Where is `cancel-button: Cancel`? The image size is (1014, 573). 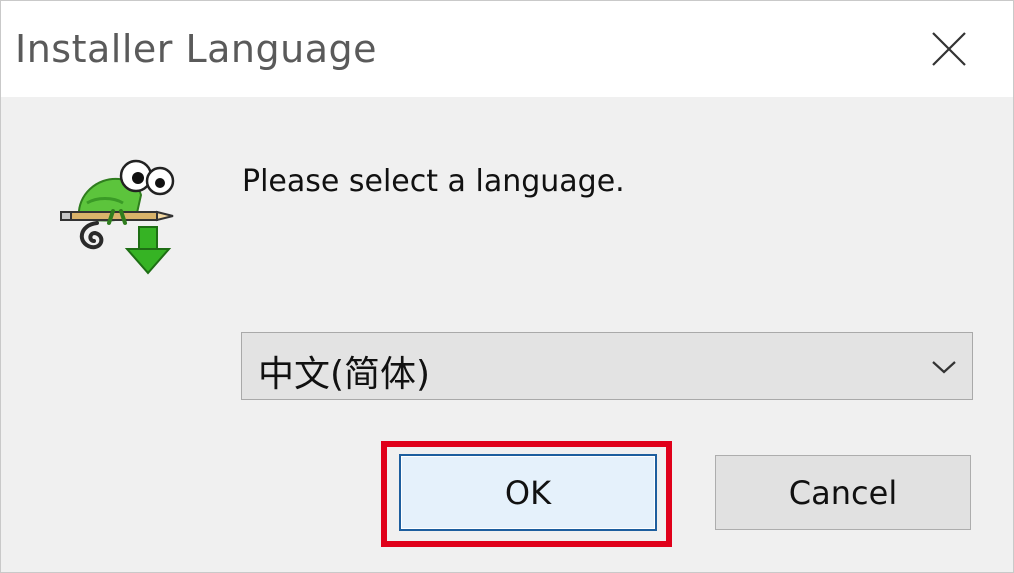 cancel-button: Cancel is located at coordinates (843, 492).